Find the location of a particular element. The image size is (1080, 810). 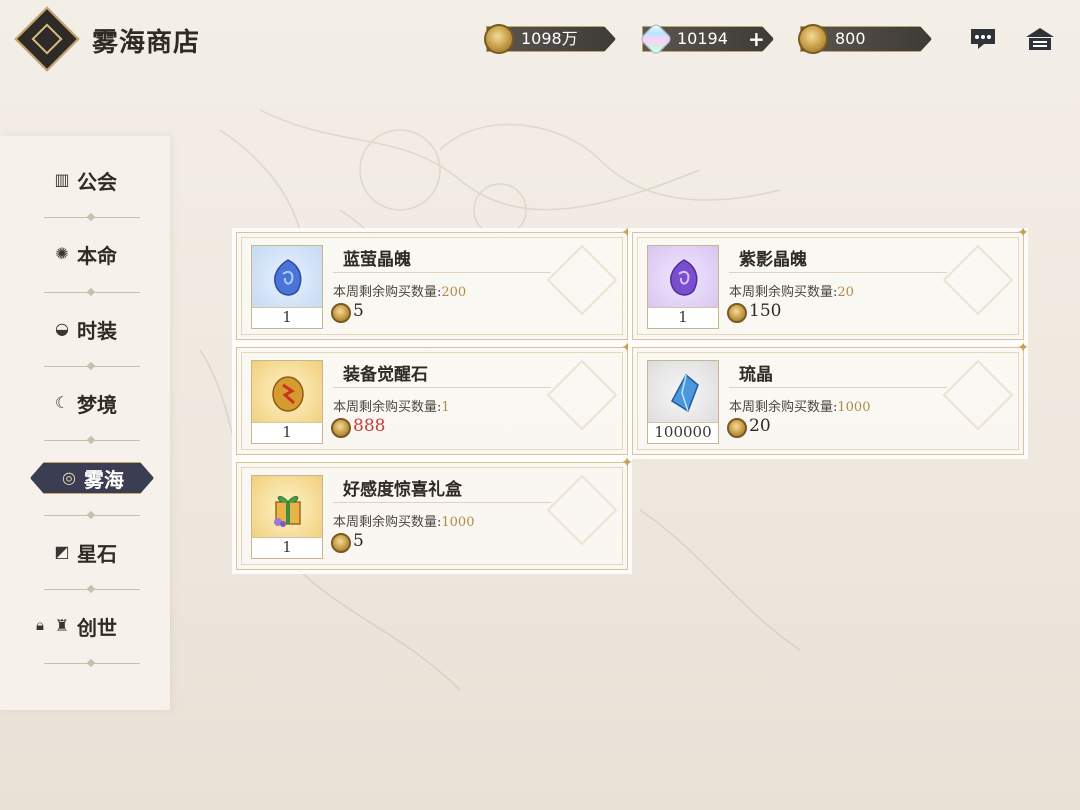

item-name: 装备觉醒石 is located at coordinates (385, 375).